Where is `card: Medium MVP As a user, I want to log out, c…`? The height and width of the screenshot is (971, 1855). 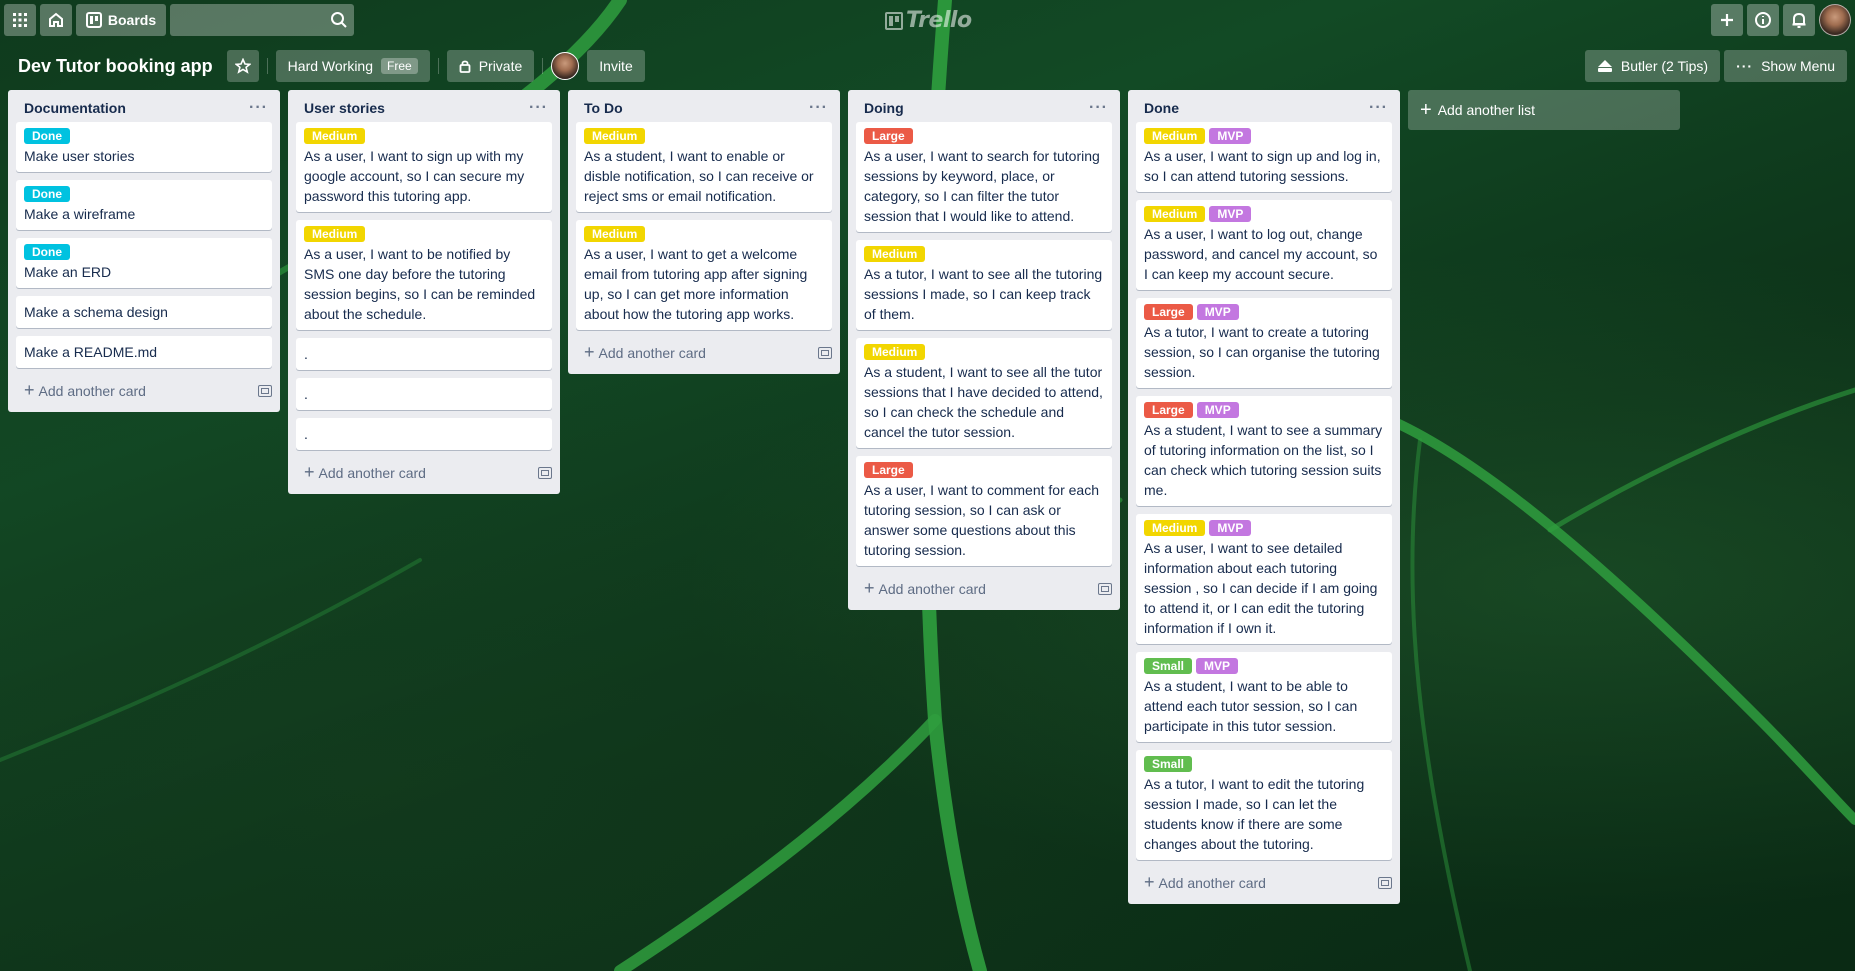
card: Medium MVP As a user, I want to log out, c… is located at coordinates (1264, 245).